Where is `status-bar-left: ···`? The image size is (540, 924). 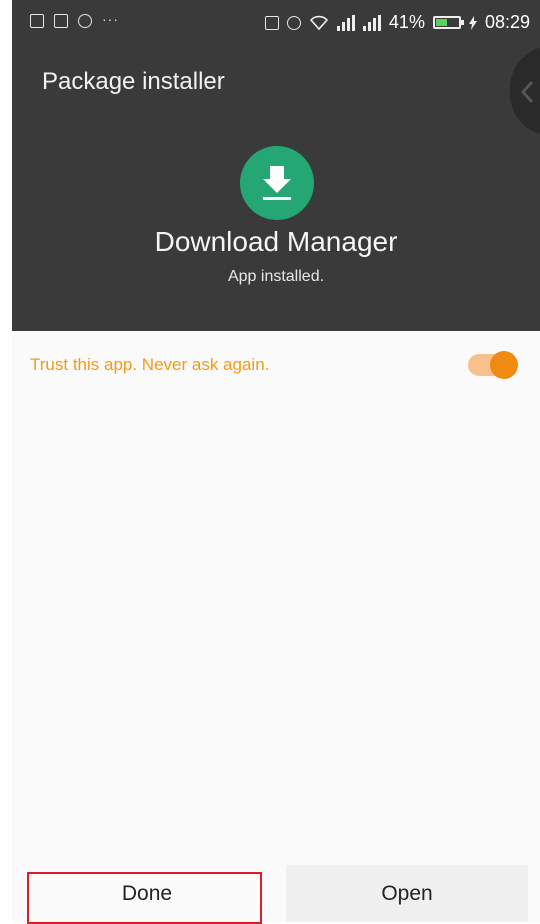 status-bar-left: ··· is located at coordinates (74, 19).